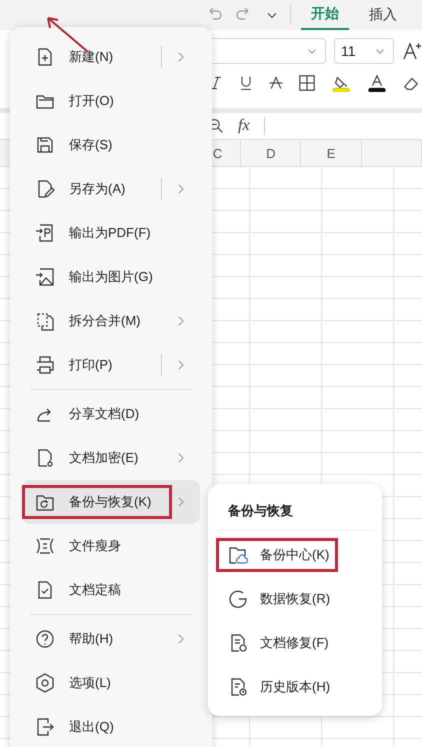 This screenshot has width=422, height=747. What do you see at coordinates (45, 683) in the screenshot?
I see `settings-icon` at bounding box center [45, 683].